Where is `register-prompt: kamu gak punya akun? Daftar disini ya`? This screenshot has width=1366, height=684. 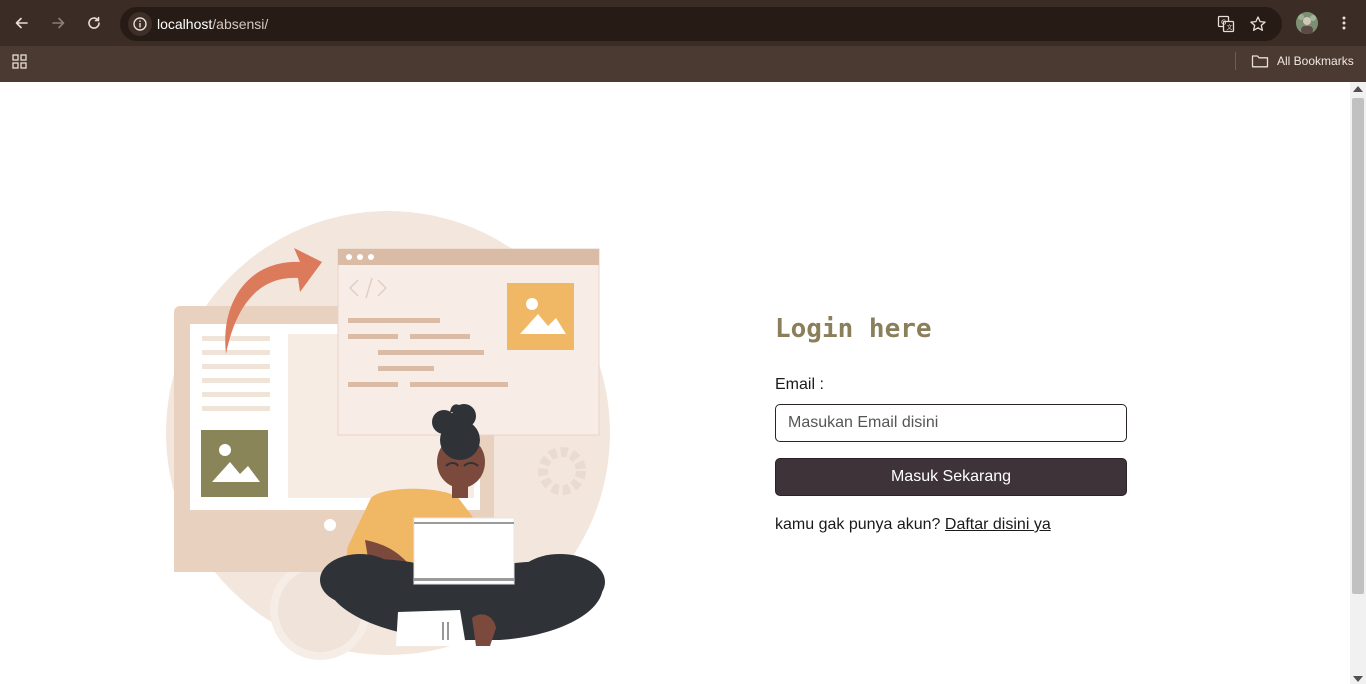
register-prompt: kamu gak punya akun? Daftar disini ya is located at coordinates (913, 525).